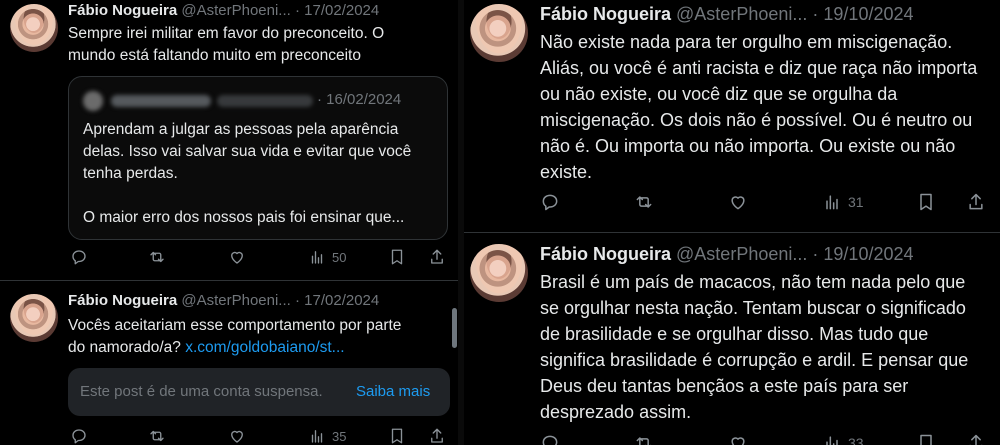 This screenshot has height=445, width=1000. I want to click on quoted-author-handle, so click(265, 101).